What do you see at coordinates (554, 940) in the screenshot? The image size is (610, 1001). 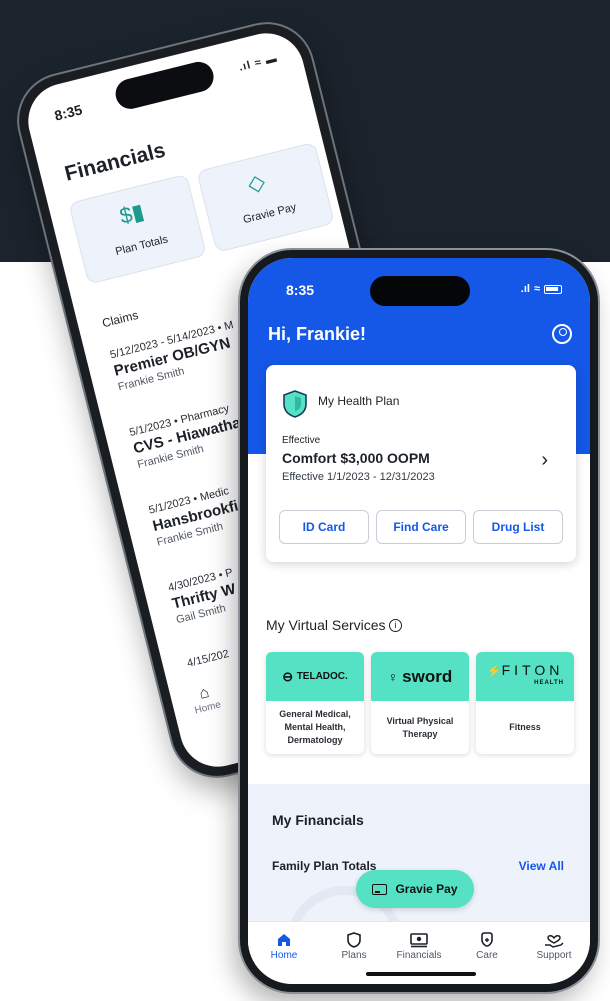 I see `support-icon` at bounding box center [554, 940].